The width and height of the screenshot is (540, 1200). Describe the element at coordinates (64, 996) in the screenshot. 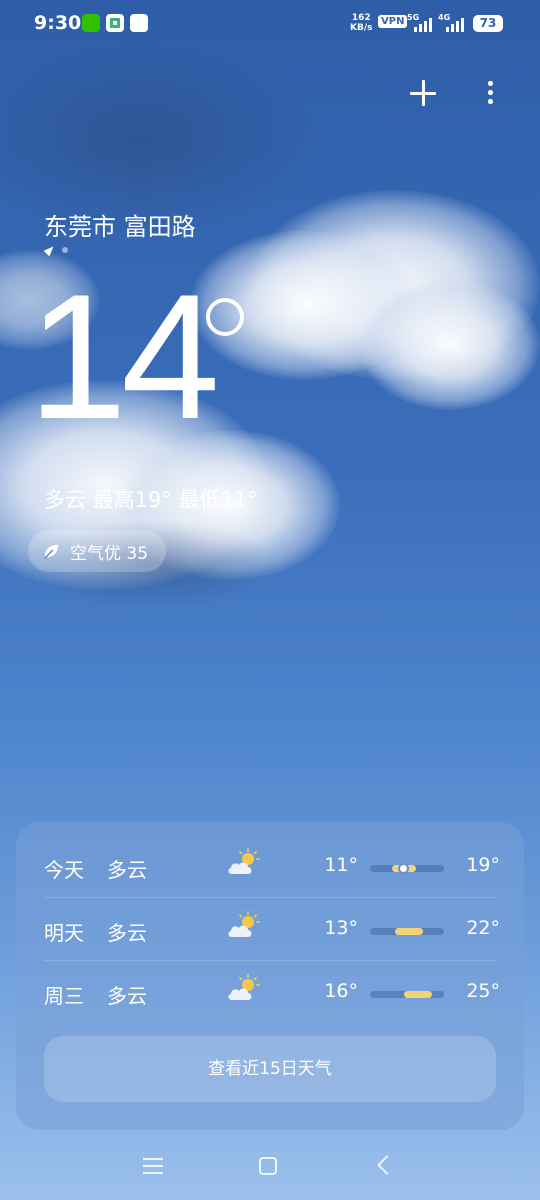

I see `forecast-day: 周三` at that location.